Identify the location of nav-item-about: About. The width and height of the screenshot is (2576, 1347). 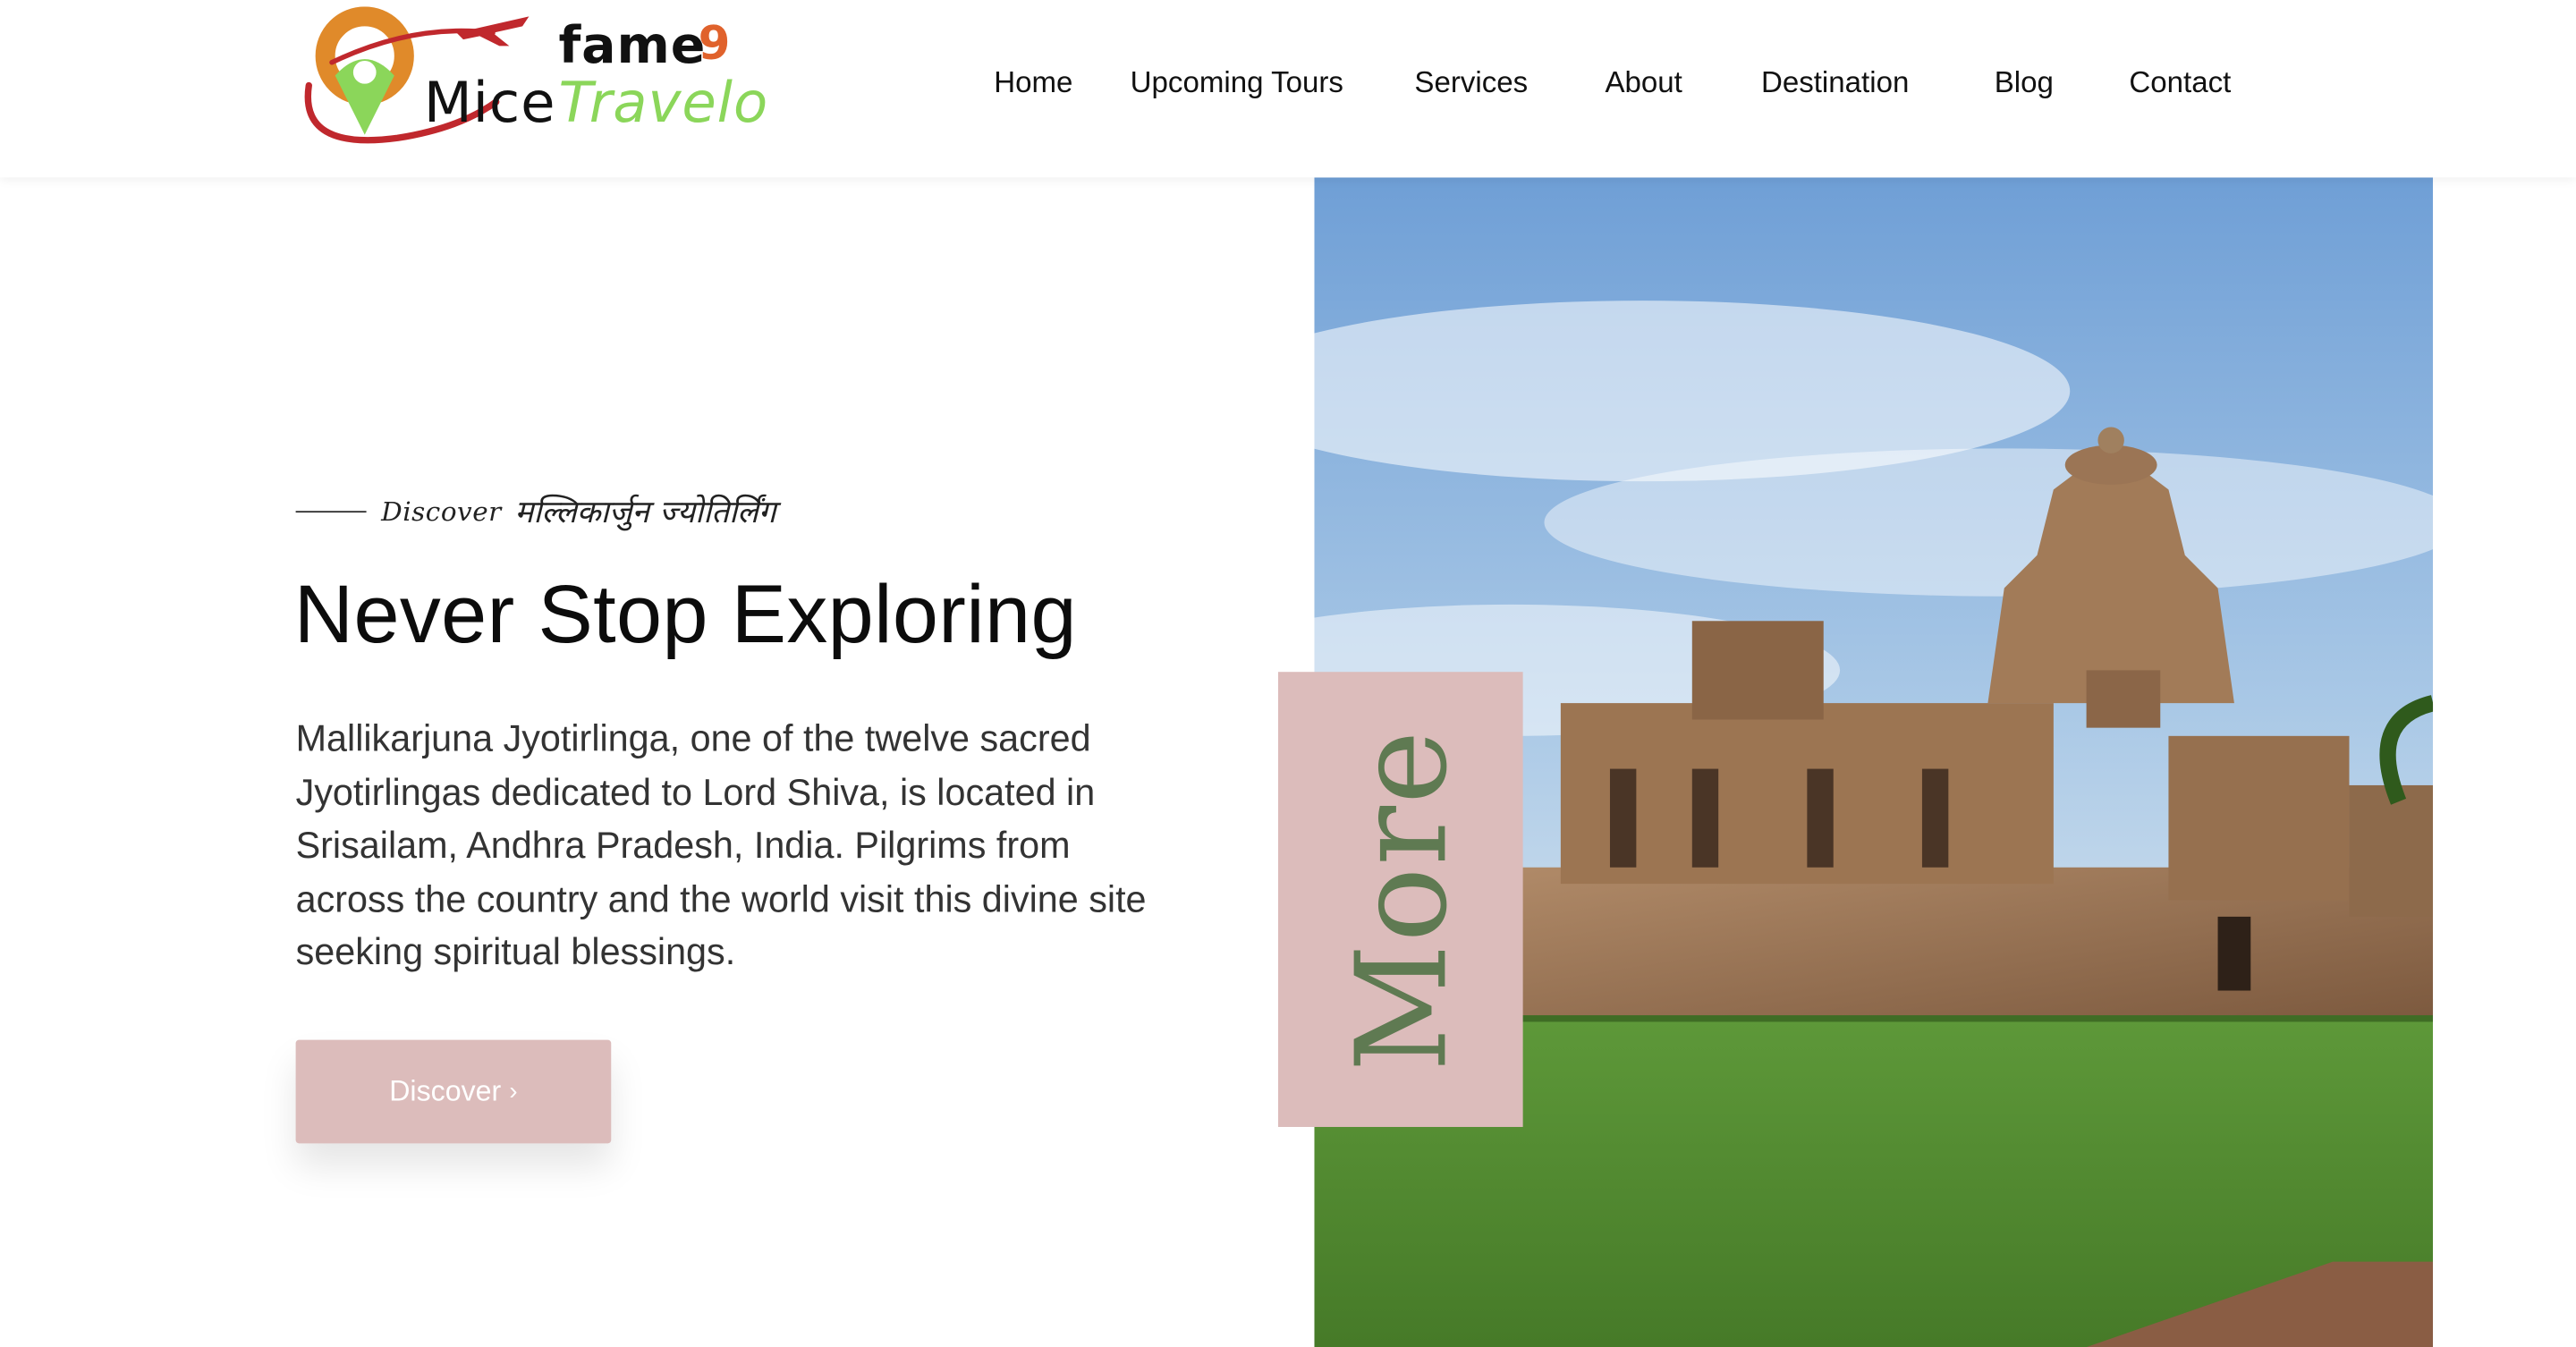
(1643, 82).